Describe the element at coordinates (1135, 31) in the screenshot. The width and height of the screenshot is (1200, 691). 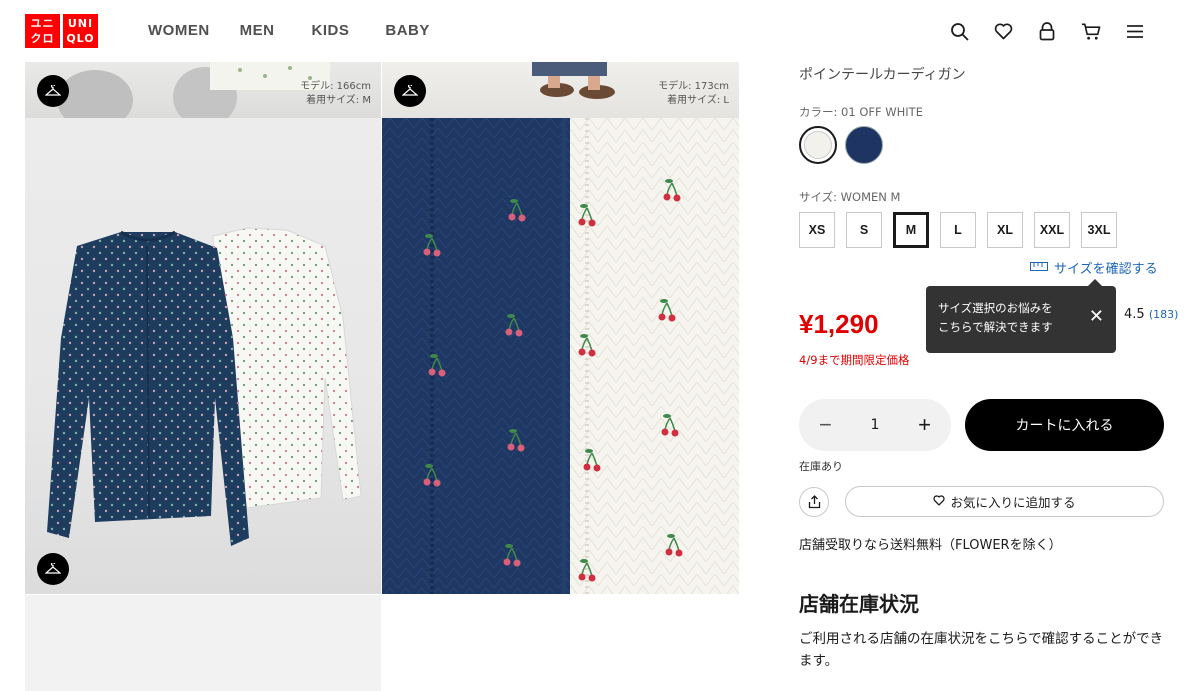
I see `menu-icon` at that location.